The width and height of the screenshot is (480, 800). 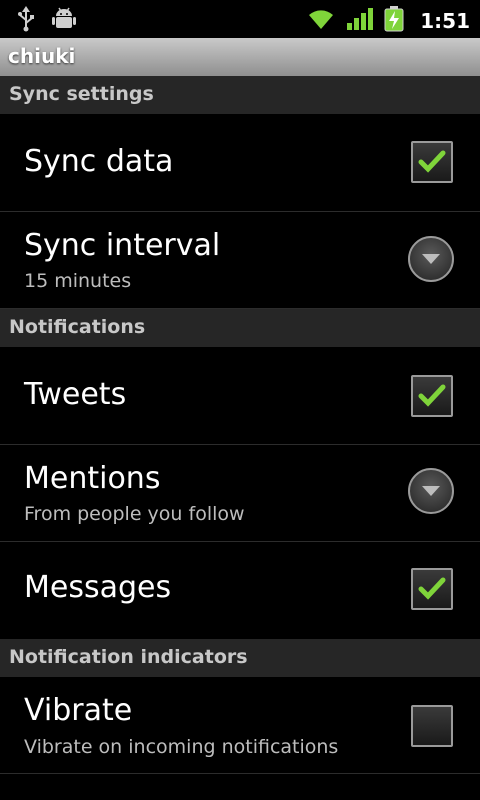 What do you see at coordinates (240, 493) in the screenshot?
I see `pref-mentions: Mentions From people you follow` at bounding box center [240, 493].